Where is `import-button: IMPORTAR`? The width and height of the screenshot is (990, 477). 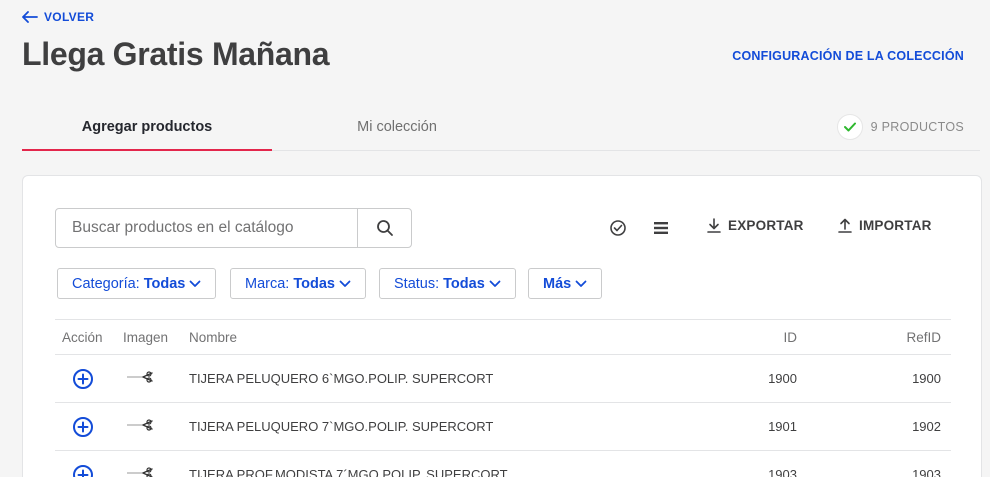
import-button: IMPORTAR is located at coordinates (885, 225).